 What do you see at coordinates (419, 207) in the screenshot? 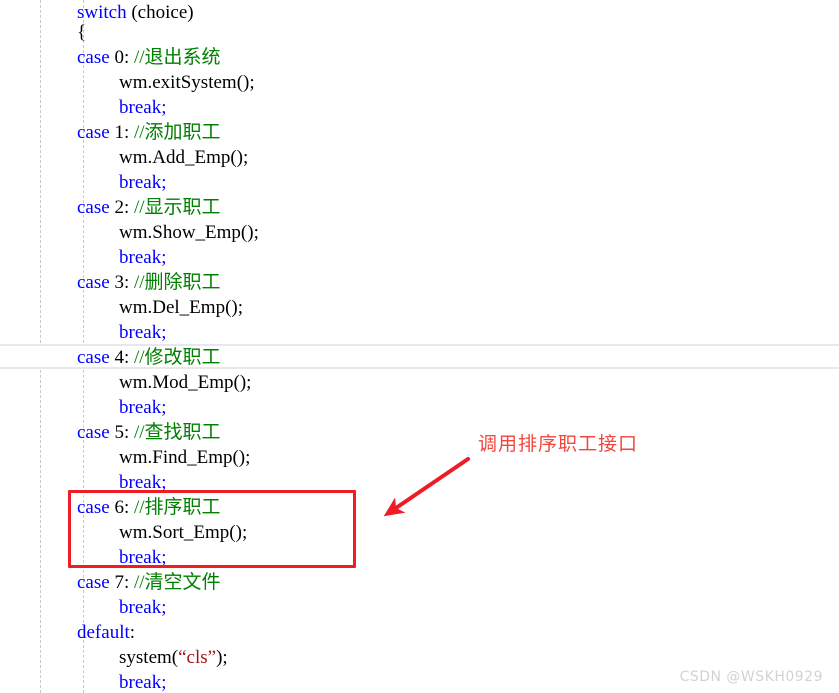
I see `code-line: case 2: //显示职工` at bounding box center [419, 207].